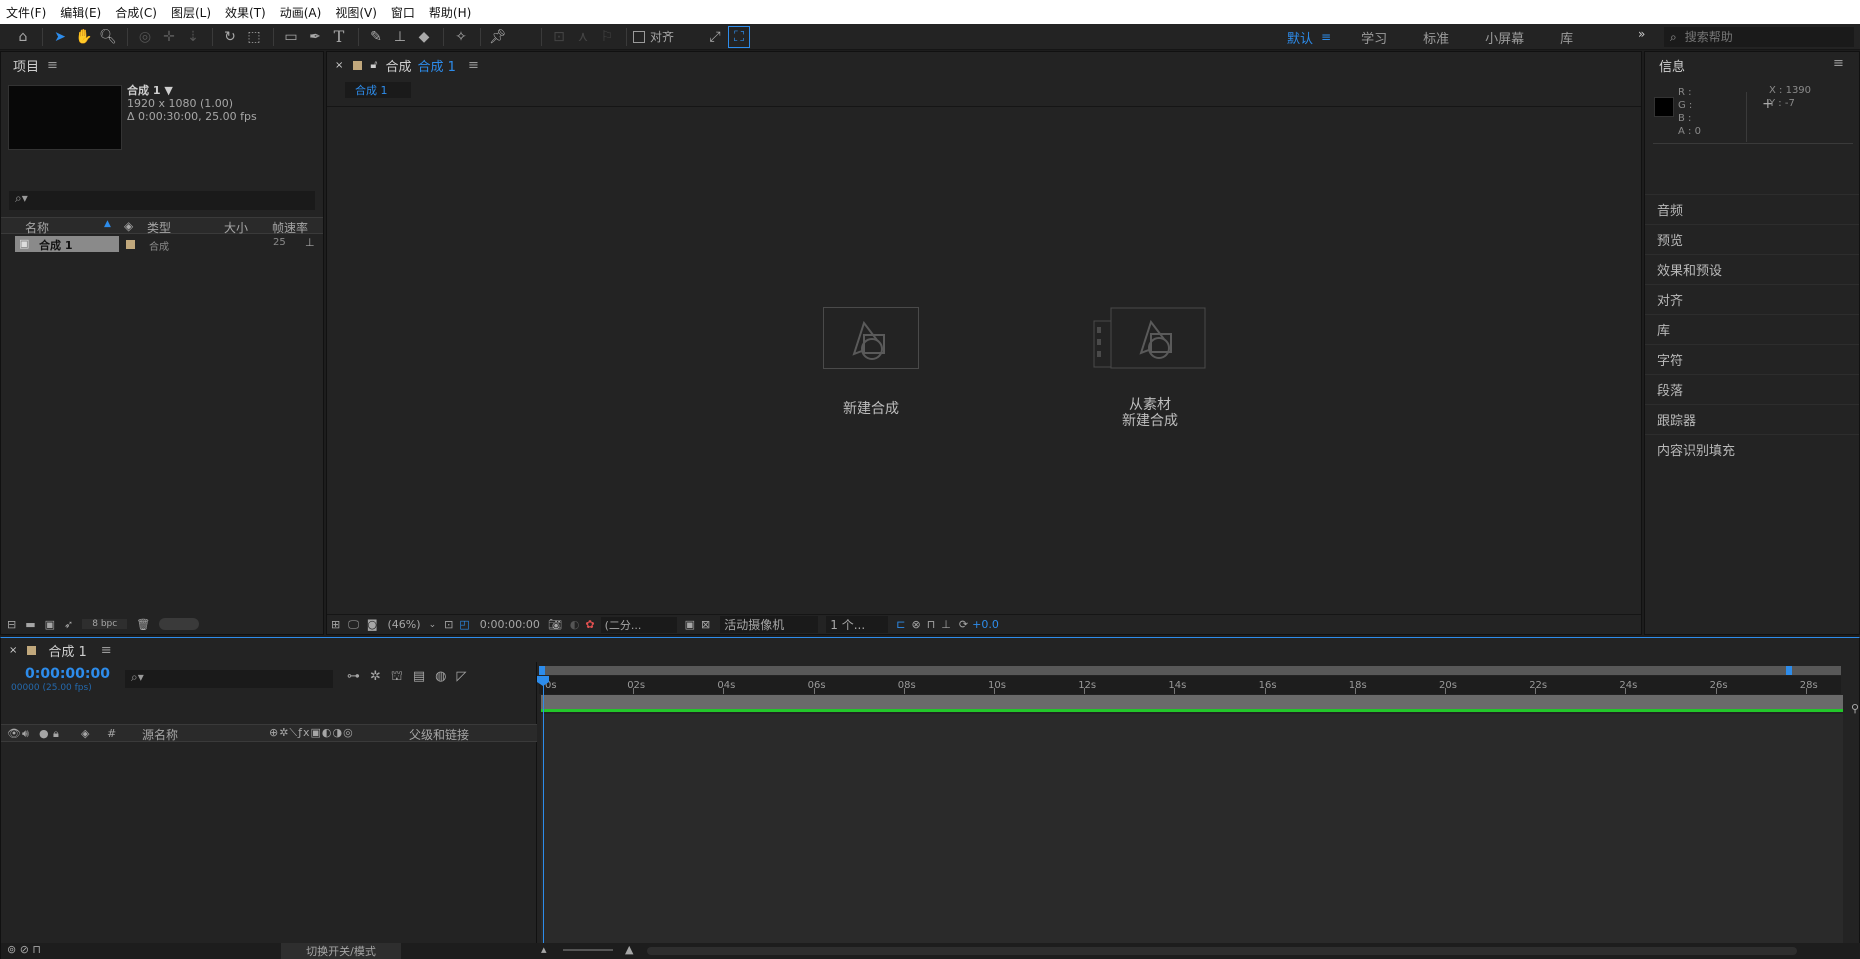 The height and width of the screenshot is (959, 1860). I want to click on puppet-pin-icon: 📌︎, so click(498, 37).